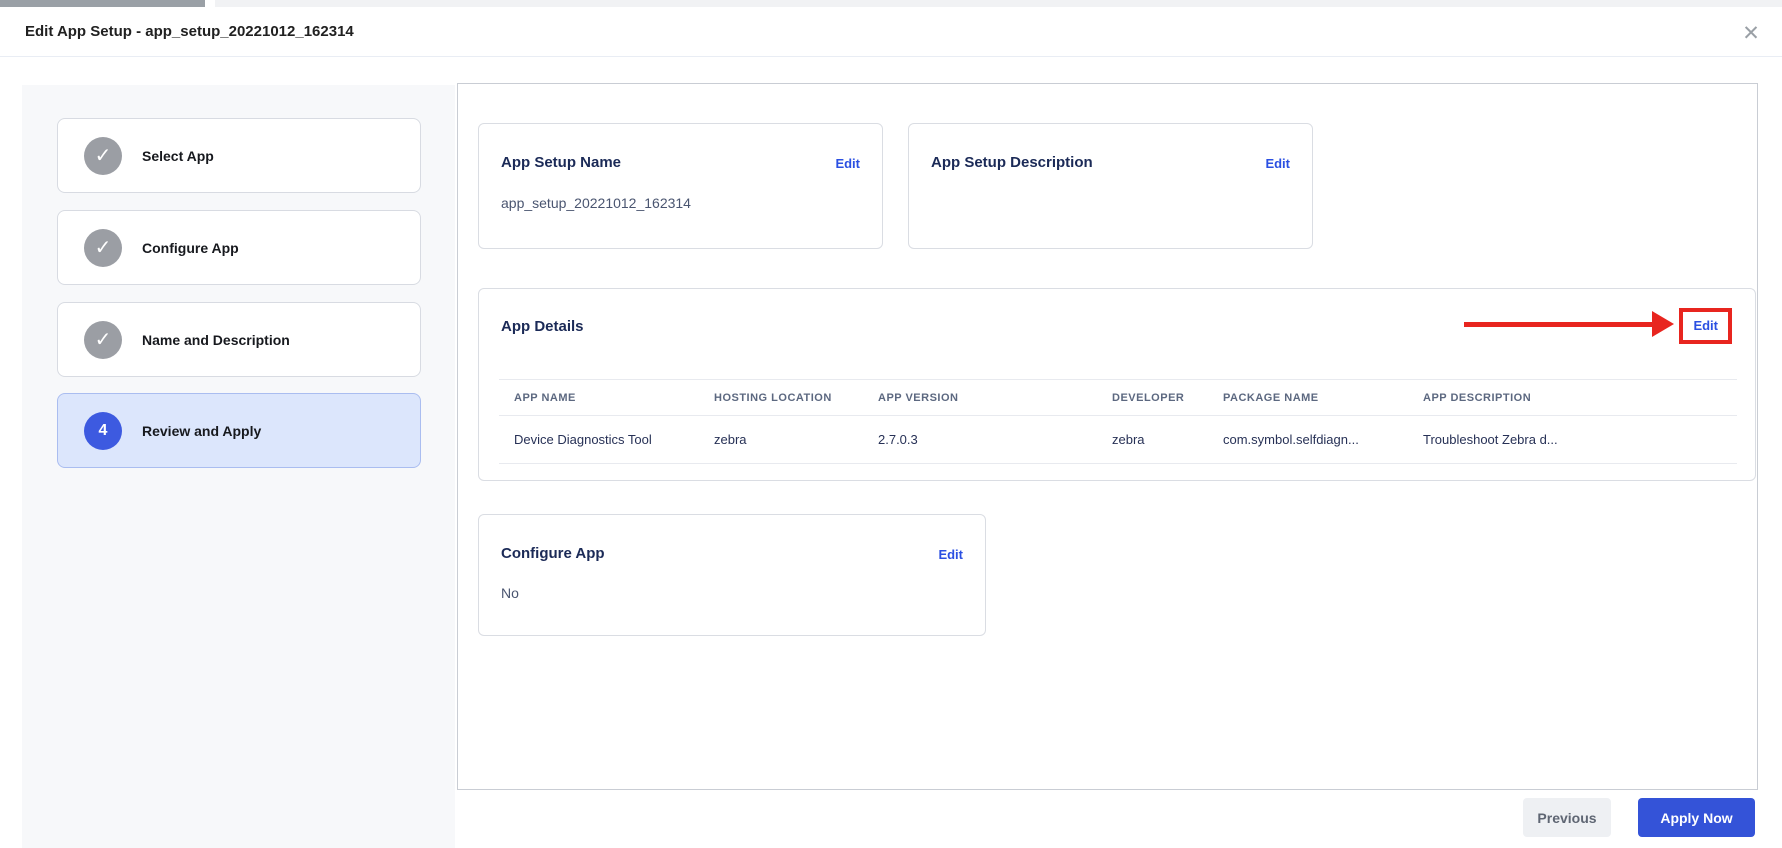  I want to click on wizard-step-configure-app: ✓ Configure App, so click(239, 247).